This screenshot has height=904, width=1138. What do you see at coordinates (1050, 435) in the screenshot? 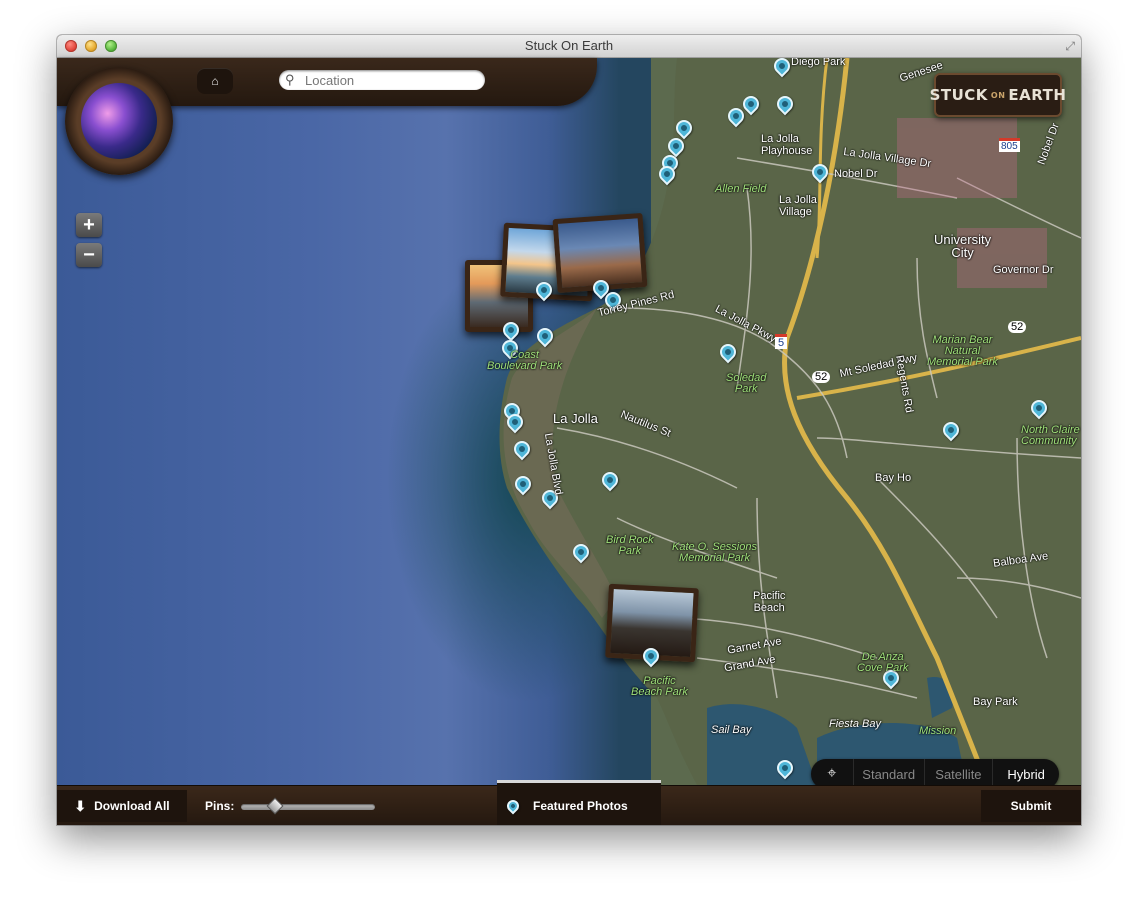
I see `map-label-north-clairemont: North Claire Community` at bounding box center [1050, 435].